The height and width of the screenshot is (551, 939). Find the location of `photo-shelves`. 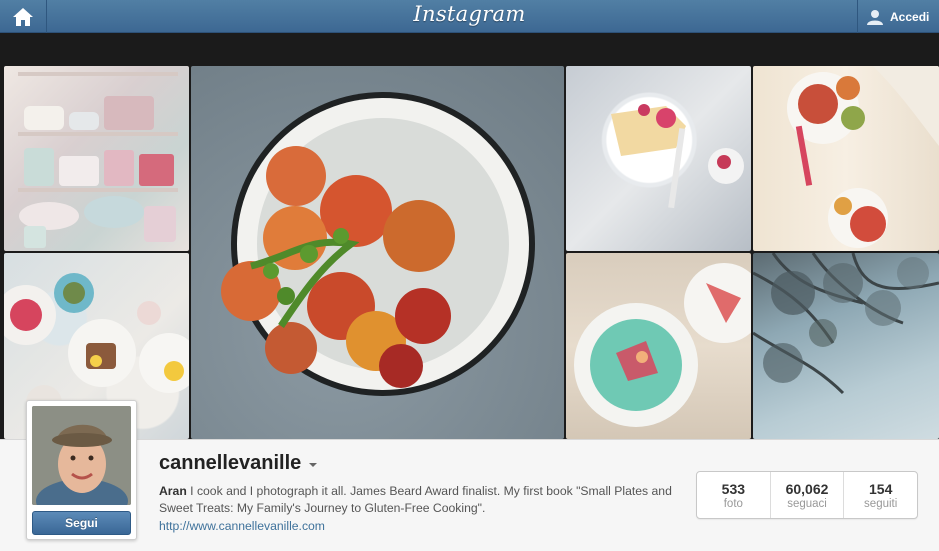

photo-shelves is located at coordinates (98, 160).